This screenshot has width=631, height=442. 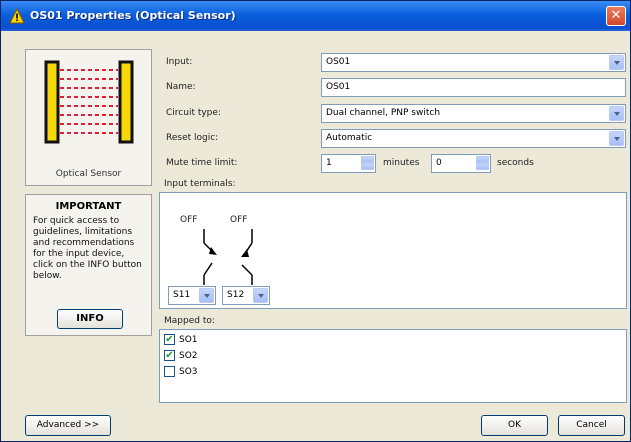 I want to click on reset-logic-label: Reset logic:, so click(x=192, y=138).